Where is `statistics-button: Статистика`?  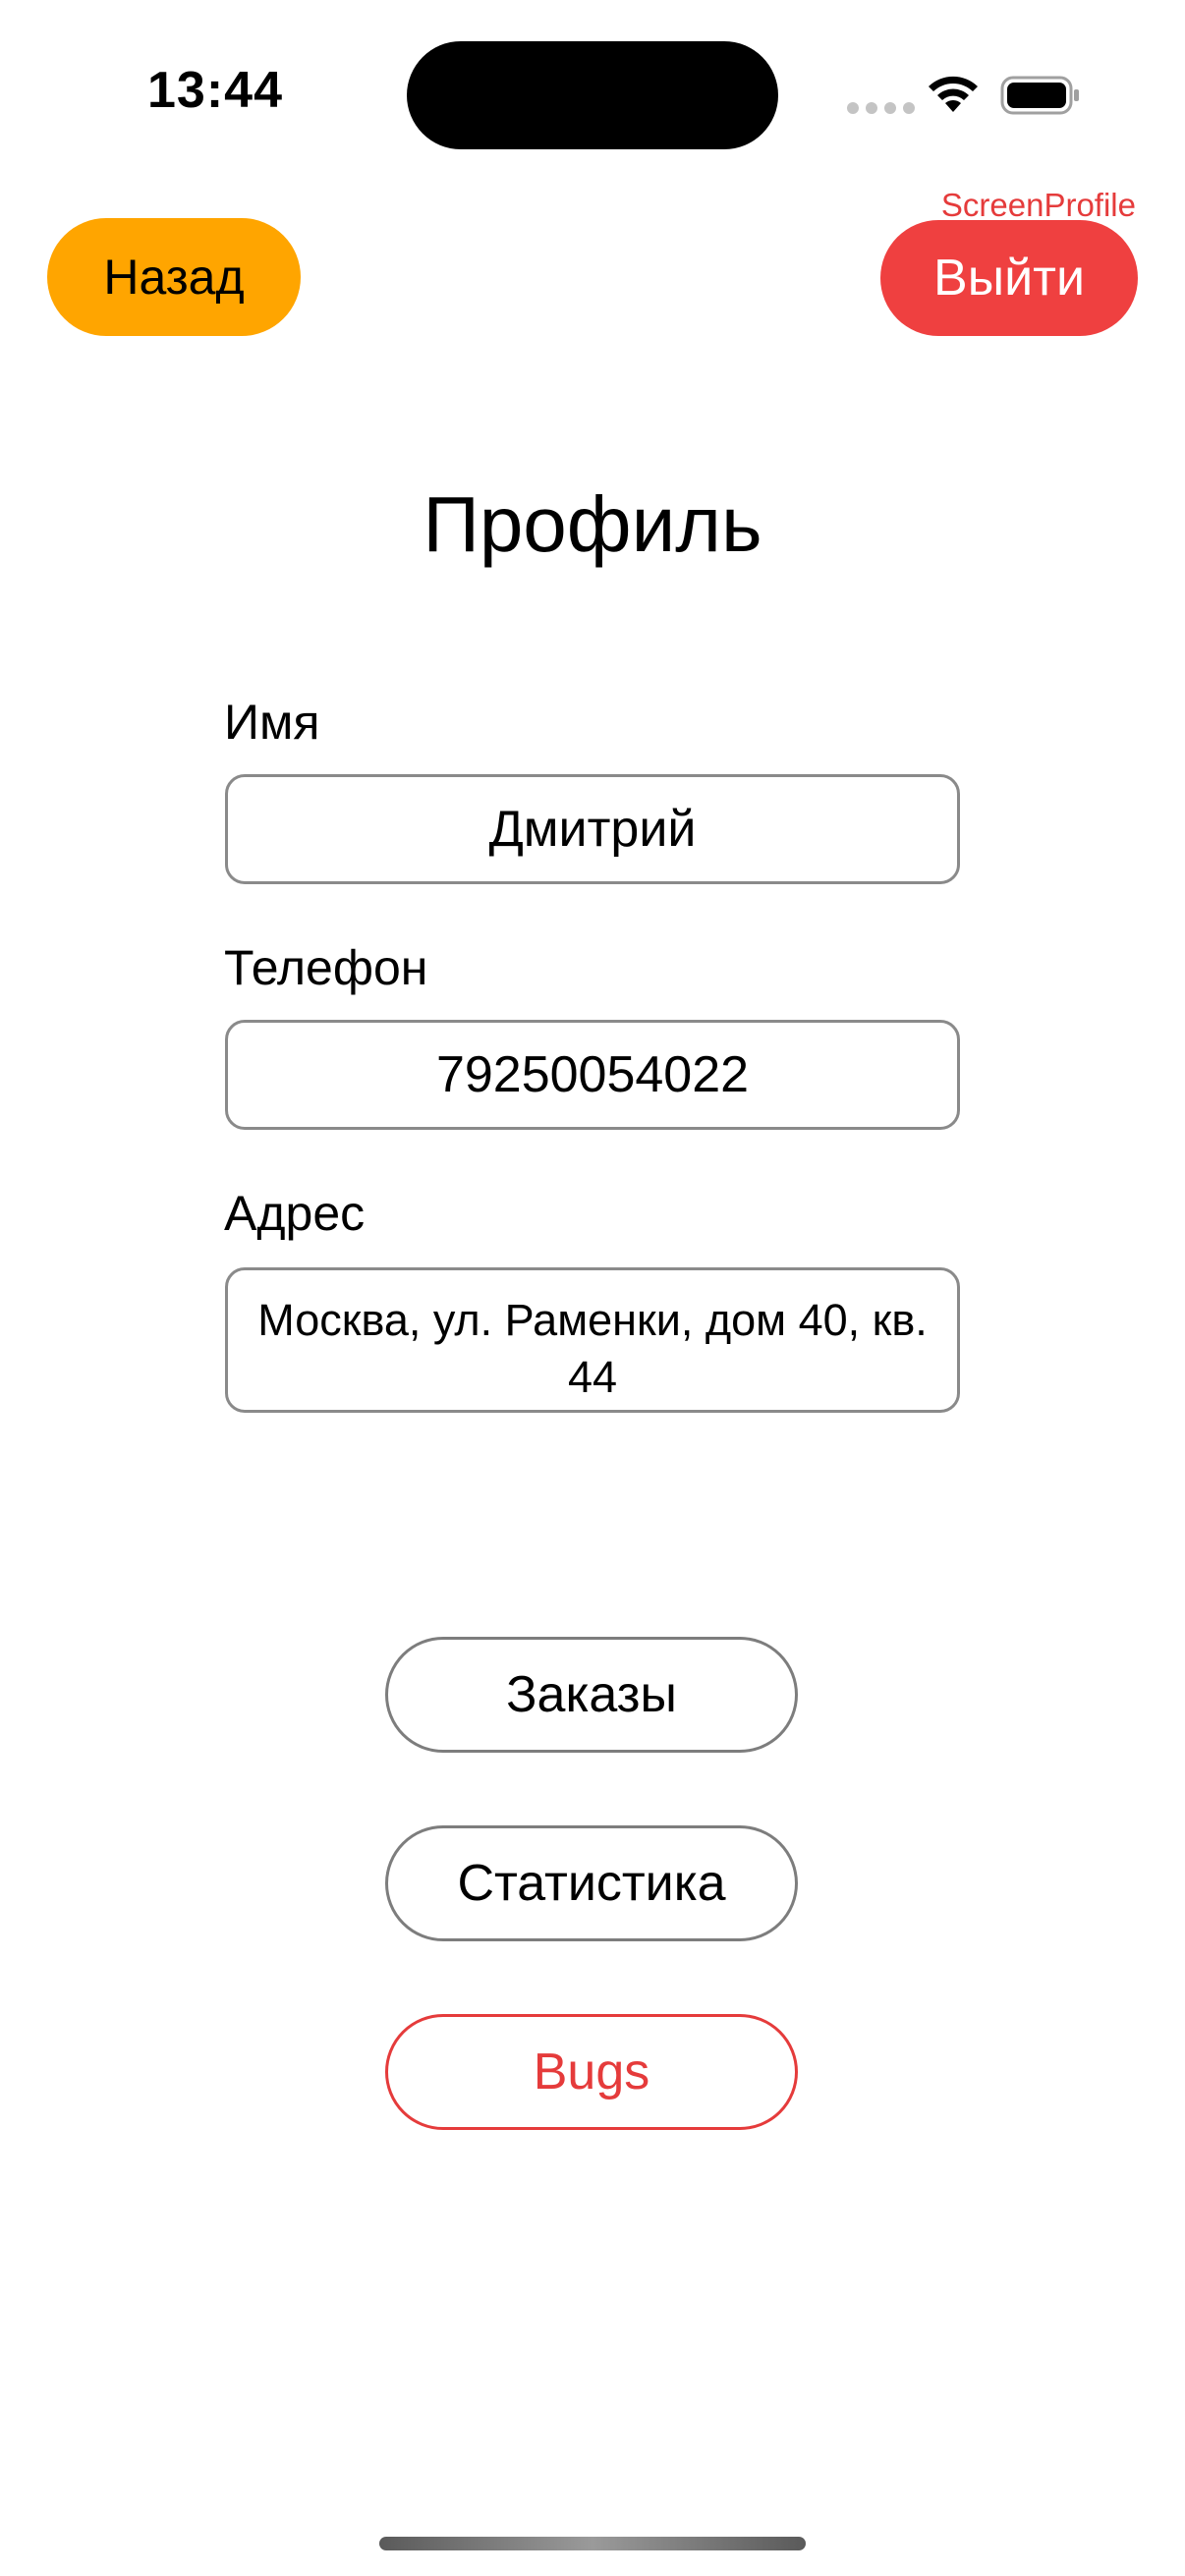
statistics-button: Статистика is located at coordinates (592, 1883).